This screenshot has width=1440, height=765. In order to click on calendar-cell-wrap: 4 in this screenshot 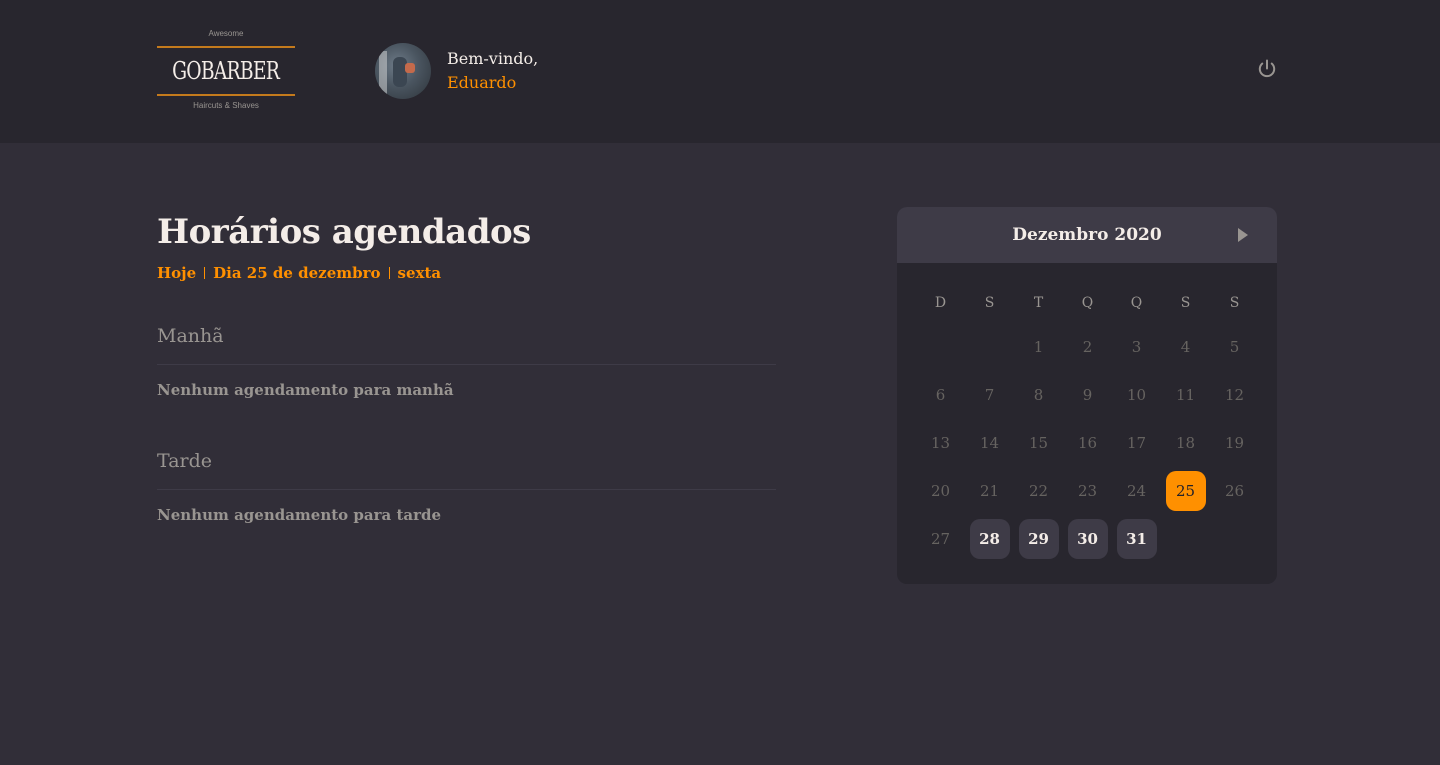, I will do `click(1185, 351)`.